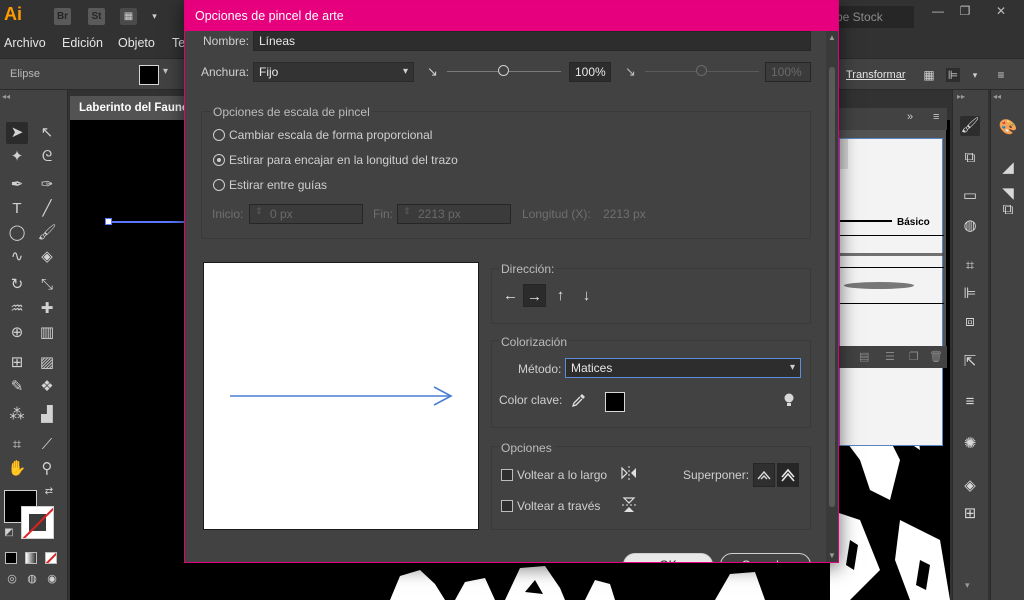 The image size is (1024, 600). Describe the element at coordinates (149, 75) in the screenshot. I see `fill-color-swatch` at that location.